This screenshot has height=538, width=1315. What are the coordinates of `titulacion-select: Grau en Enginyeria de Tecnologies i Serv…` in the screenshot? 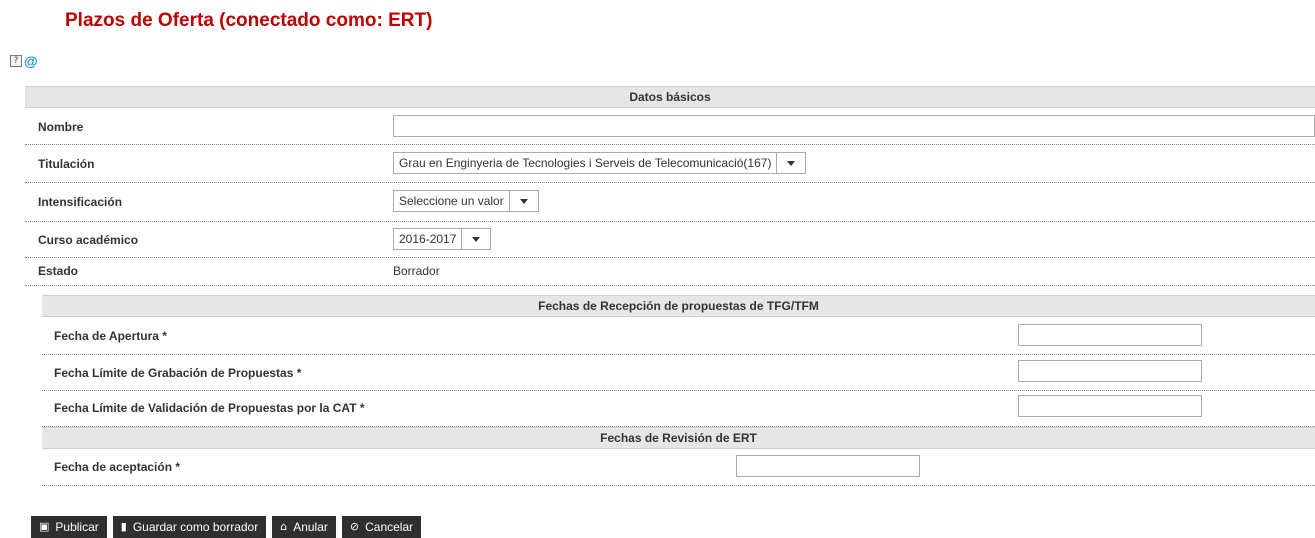 It's located at (600, 163).